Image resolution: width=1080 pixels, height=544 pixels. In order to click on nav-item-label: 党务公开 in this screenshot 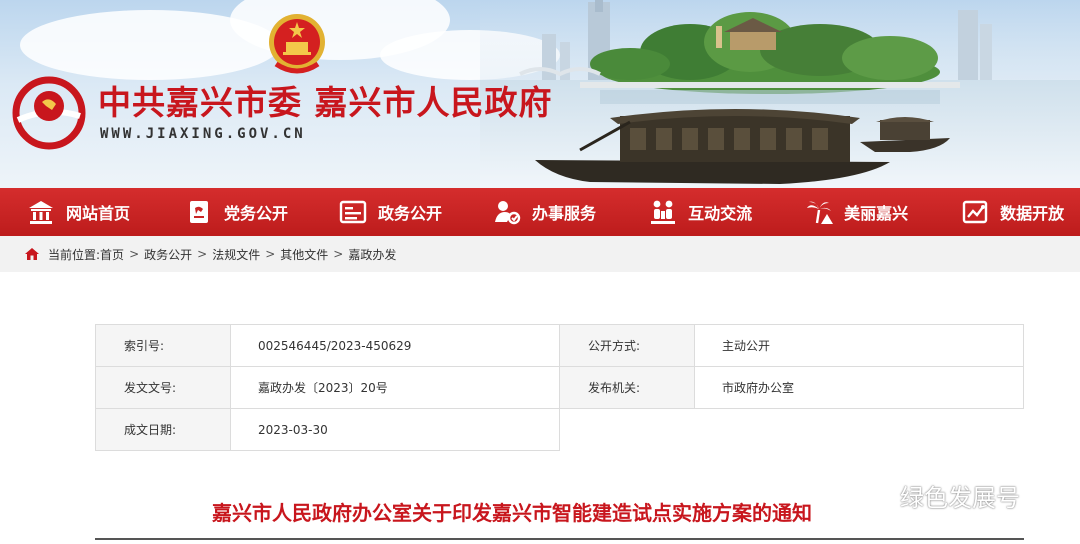, I will do `click(256, 213)`.